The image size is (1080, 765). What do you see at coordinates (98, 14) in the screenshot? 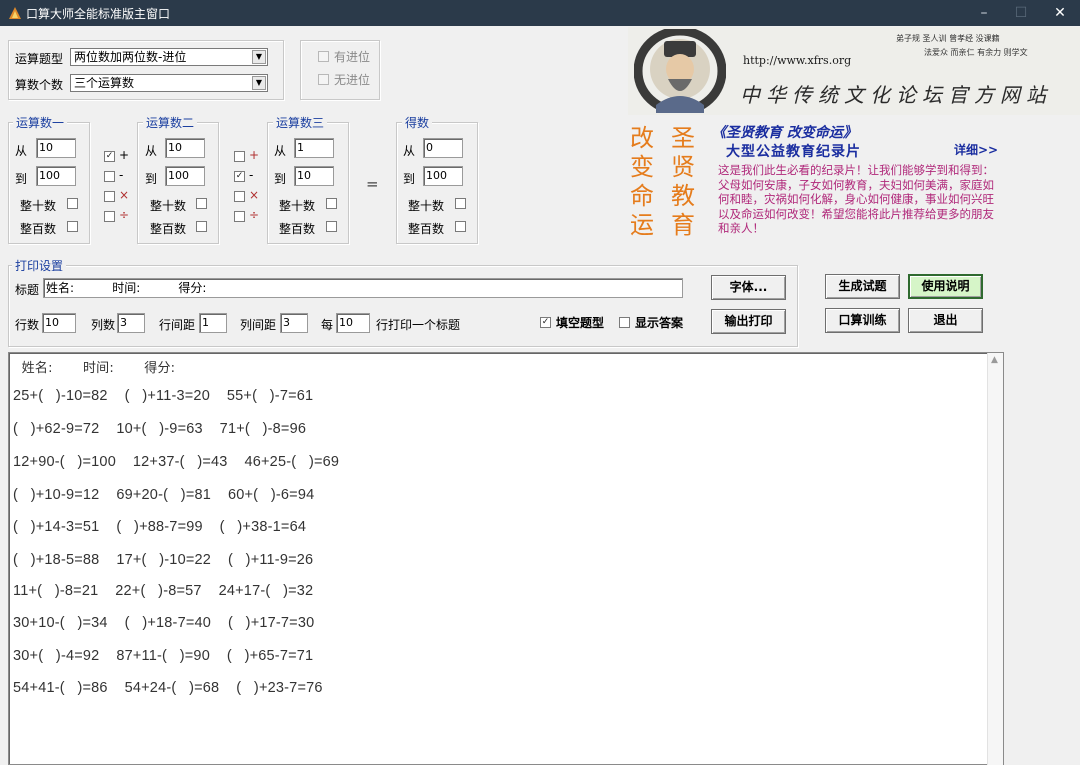
I see `window-title: 口算大师全能标准版主窗口` at bounding box center [98, 14].